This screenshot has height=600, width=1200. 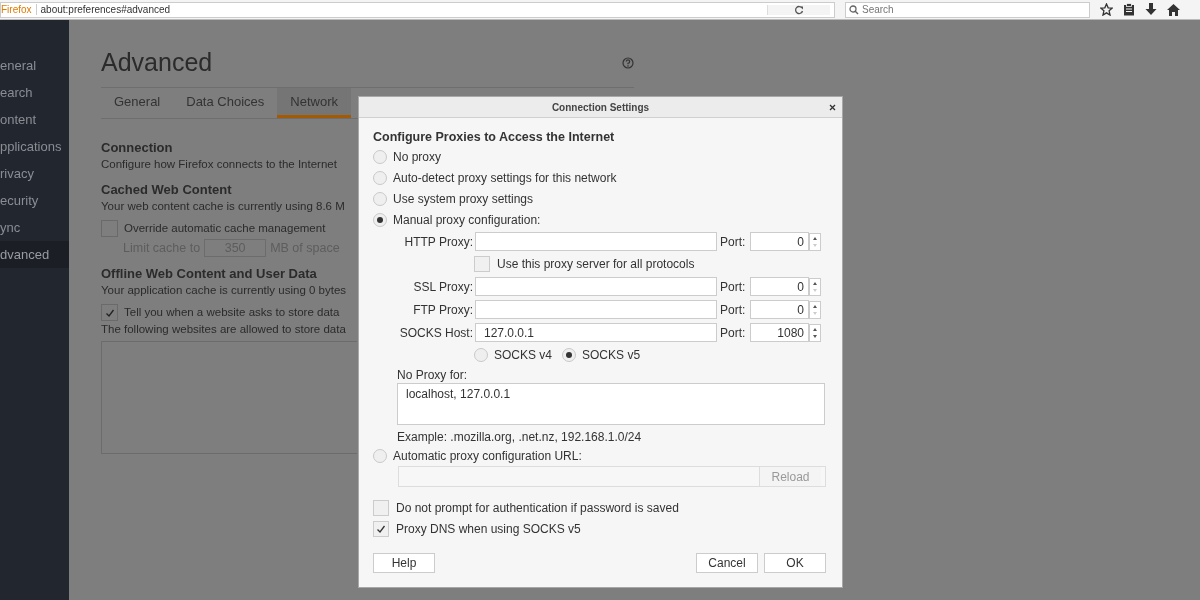 What do you see at coordinates (832, 107) in the screenshot?
I see `close-icon` at bounding box center [832, 107].